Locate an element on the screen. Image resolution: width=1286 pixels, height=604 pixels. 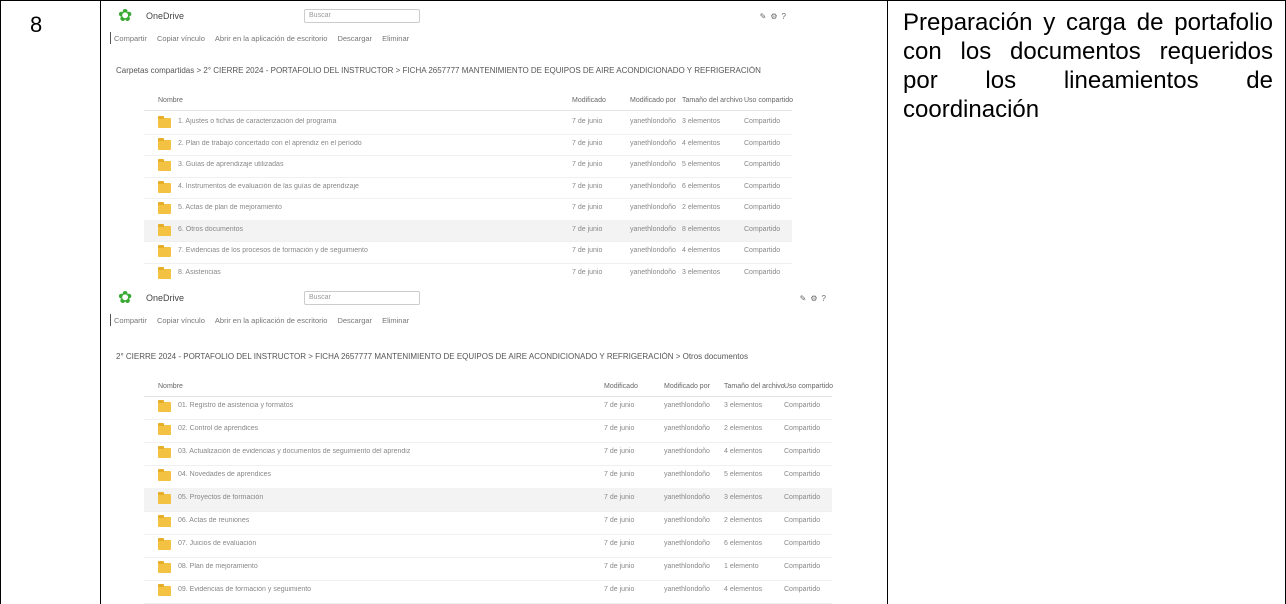
header-icons: ✎⚙? is located at coordinates (815, 298).